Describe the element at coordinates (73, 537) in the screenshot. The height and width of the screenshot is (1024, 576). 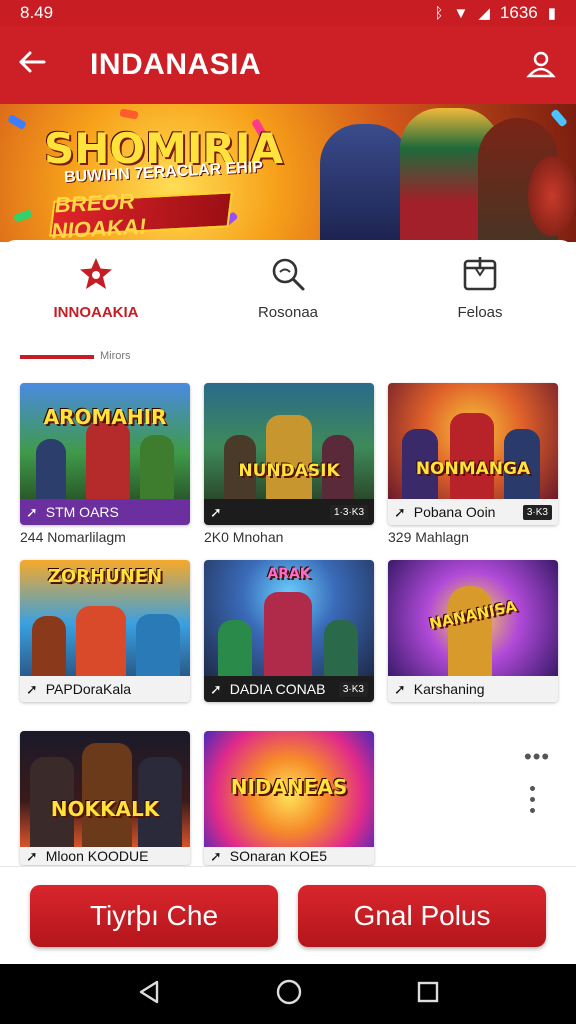
I see `game-caption: 244 Nomarlilagm` at that location.